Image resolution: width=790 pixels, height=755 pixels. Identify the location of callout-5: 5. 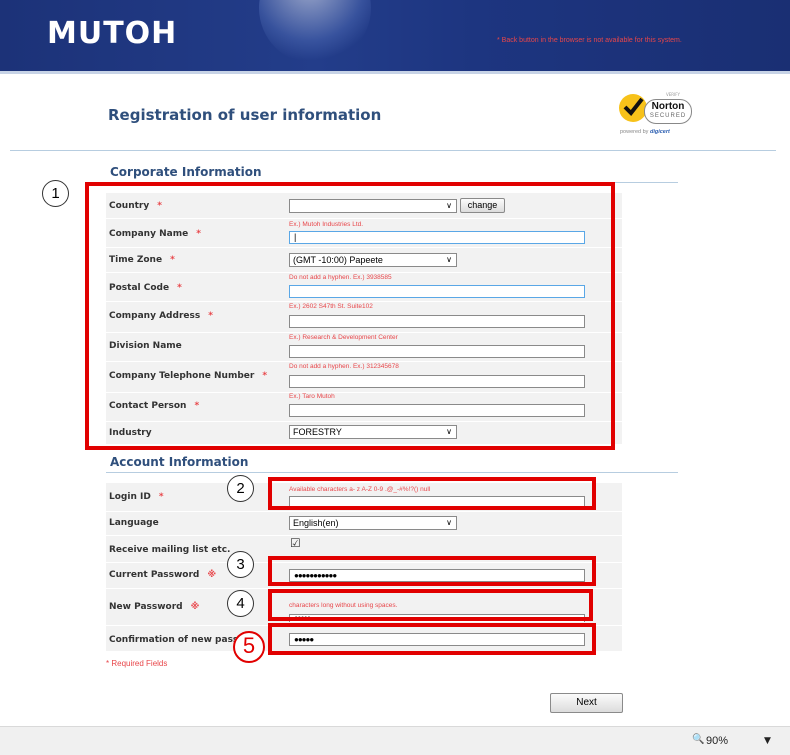
(249, 647).